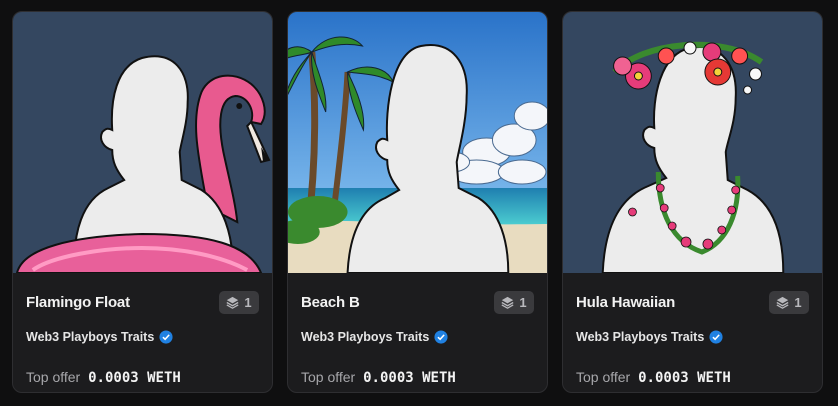 The width and height of the screenshot is (838, 406). Describe the element at coordinates (330, 302) in the screenshot. I see `nft-title: Beach B` at that location.